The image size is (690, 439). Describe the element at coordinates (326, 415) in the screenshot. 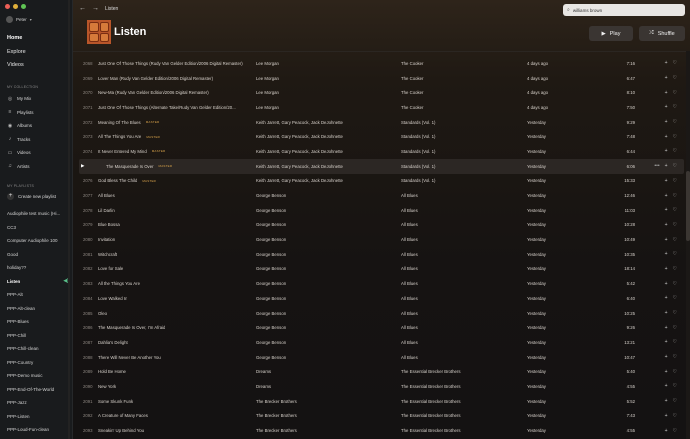

I see `track-artist: The Brecker Brothers` at that location.